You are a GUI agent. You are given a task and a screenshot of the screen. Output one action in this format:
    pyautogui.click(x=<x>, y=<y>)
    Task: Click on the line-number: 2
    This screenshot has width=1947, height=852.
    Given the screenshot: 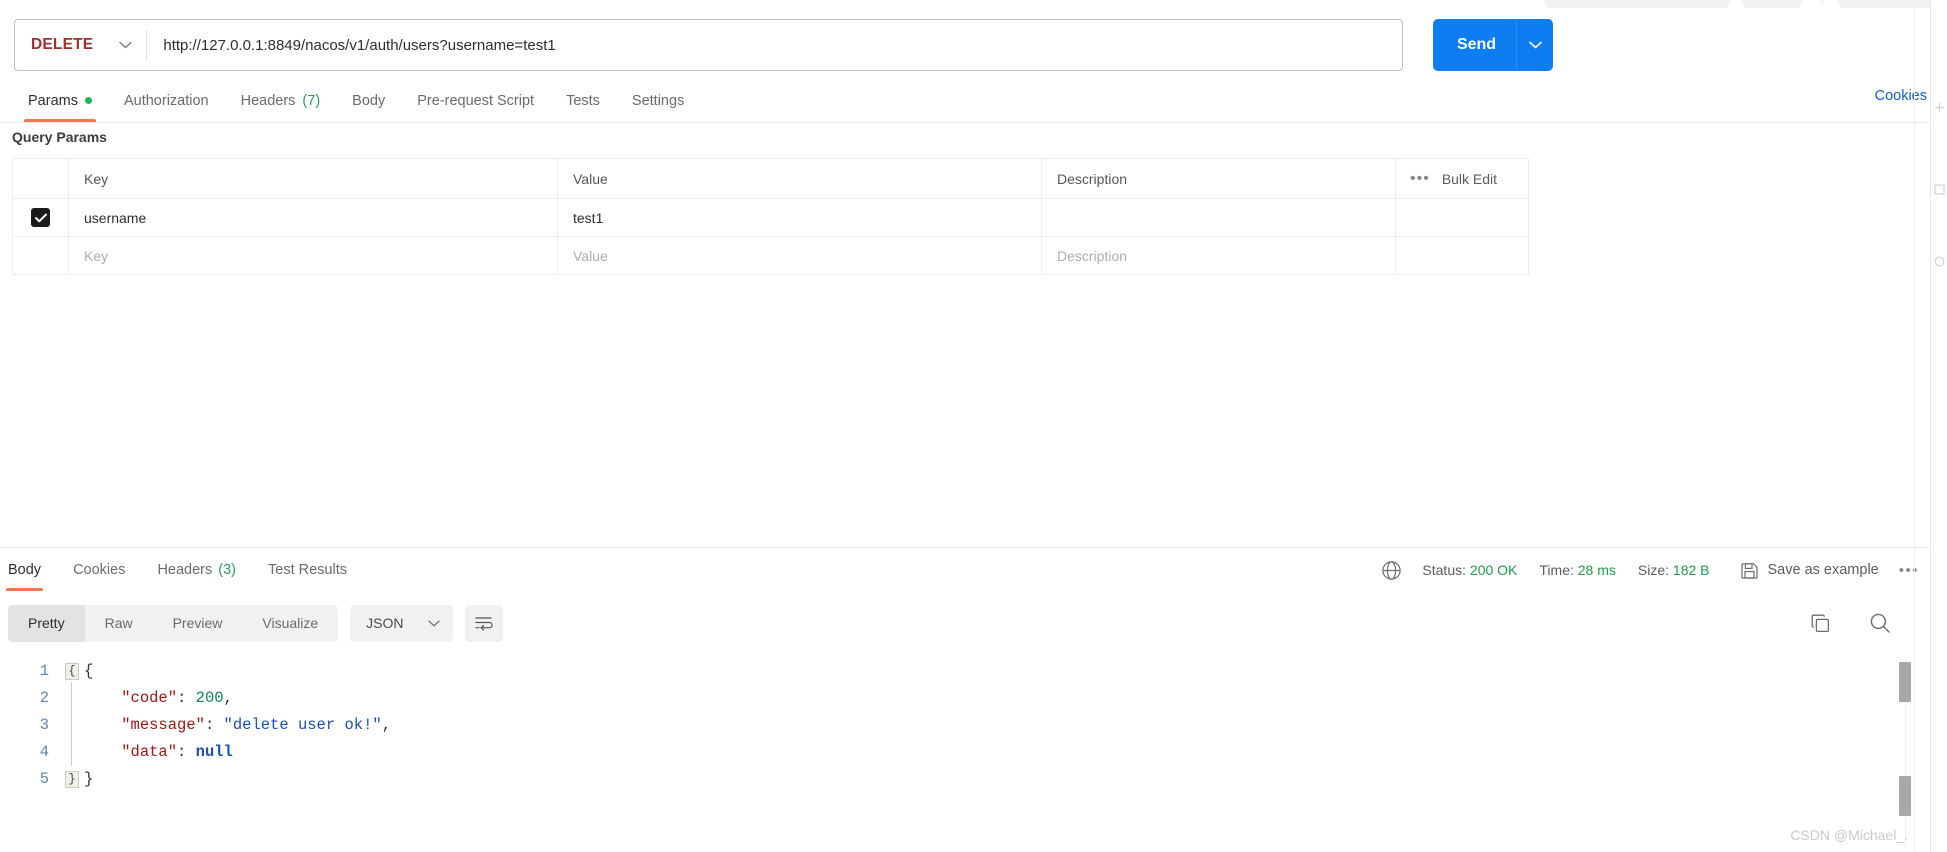 What is the action you would take?
    pyautogui.click(x=44, y=698)
    